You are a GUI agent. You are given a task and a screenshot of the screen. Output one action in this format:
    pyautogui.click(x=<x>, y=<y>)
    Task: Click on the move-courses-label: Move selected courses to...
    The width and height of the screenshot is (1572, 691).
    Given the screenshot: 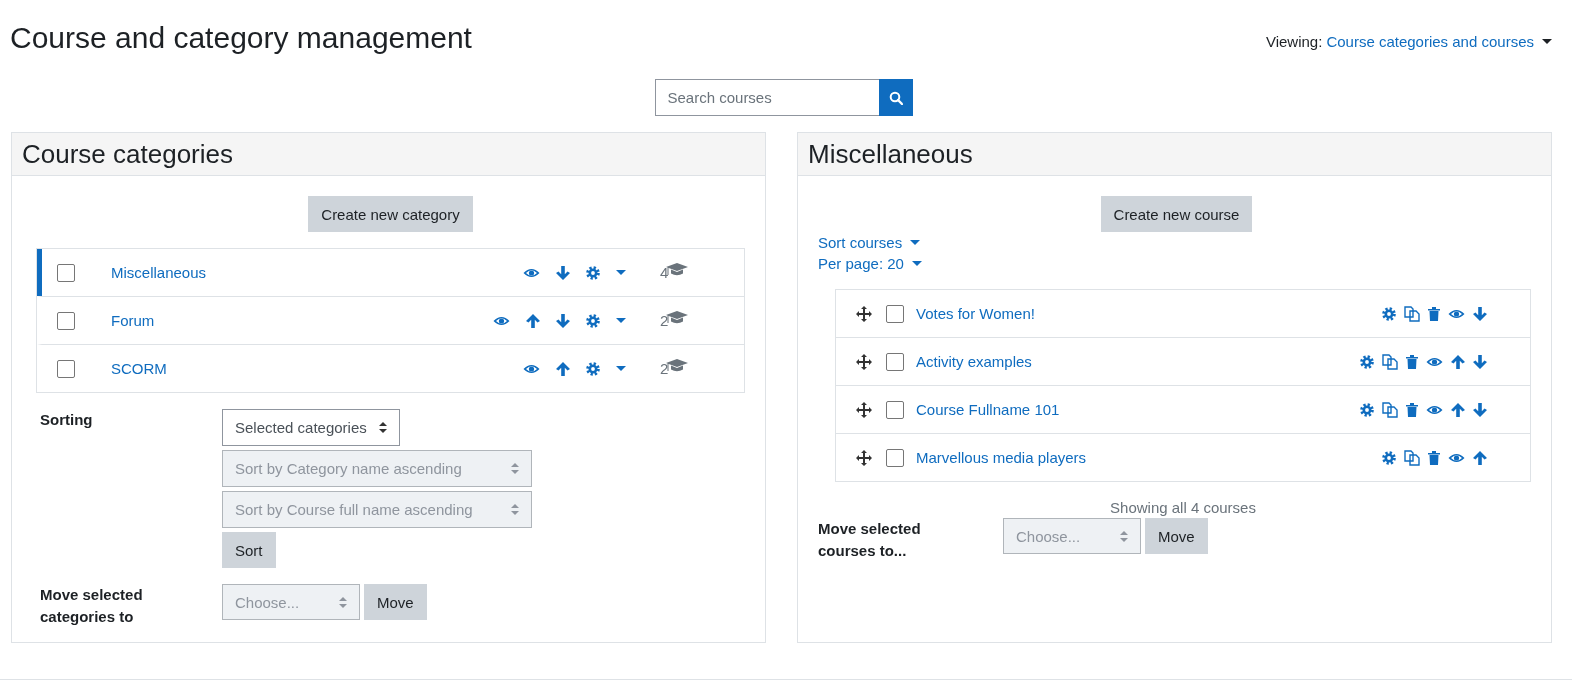 What is the action you would take?
    pyautogui.click(x=870, y=540)
    